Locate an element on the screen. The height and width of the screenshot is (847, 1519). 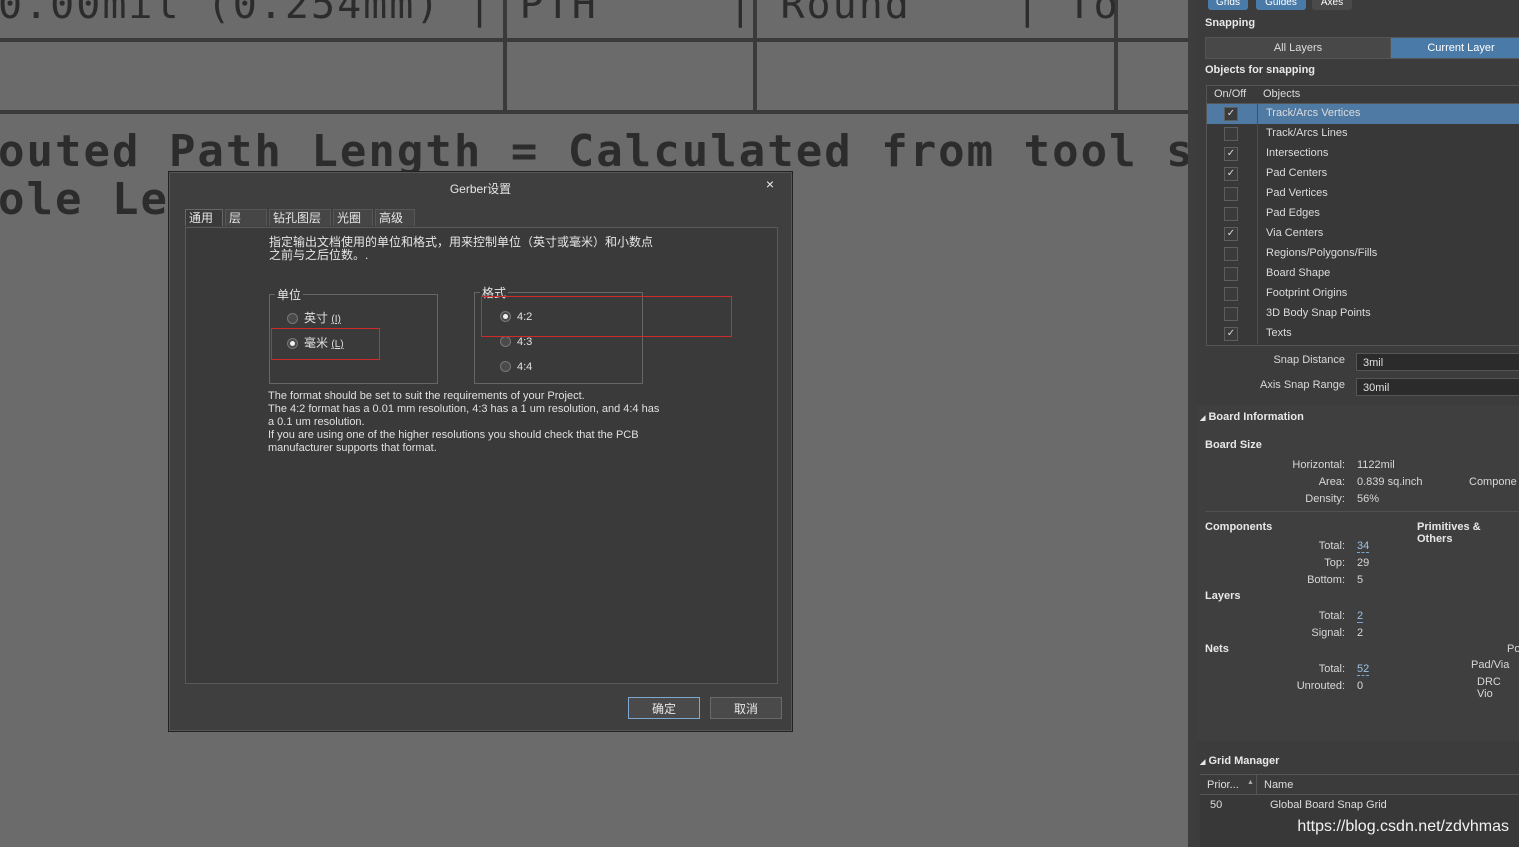
grid-manager-header: ◢ Grid Manager is located at coordinates (1239, 761).